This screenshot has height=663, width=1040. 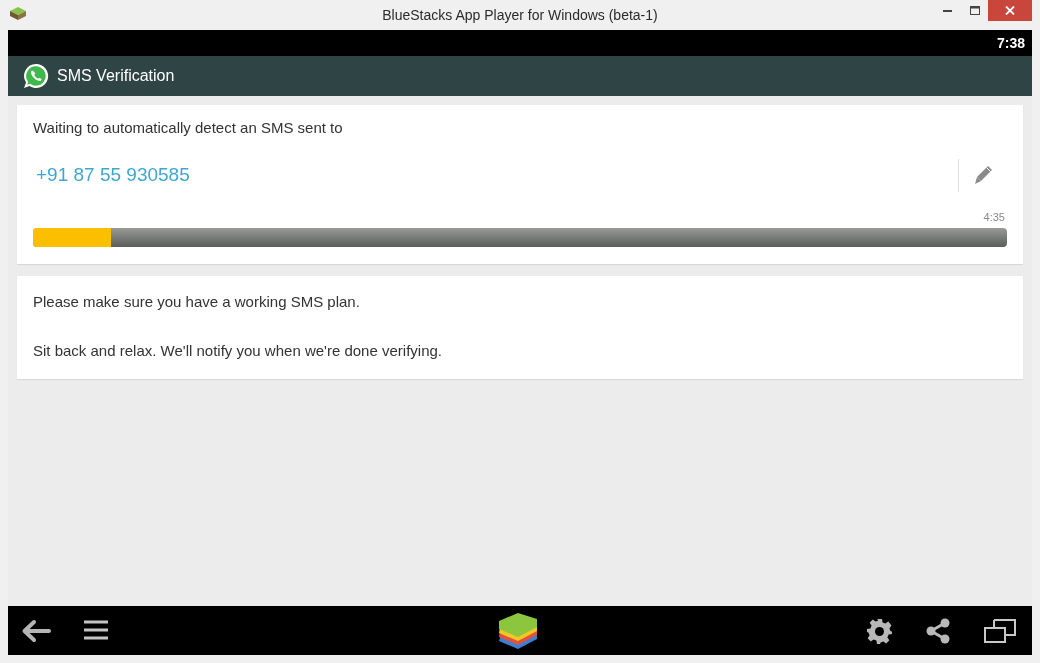 What do you see at coordinates (36, 76) in the screenshot?
I see `chat-bubble-phone-icon` at bounding box center [36, 76].